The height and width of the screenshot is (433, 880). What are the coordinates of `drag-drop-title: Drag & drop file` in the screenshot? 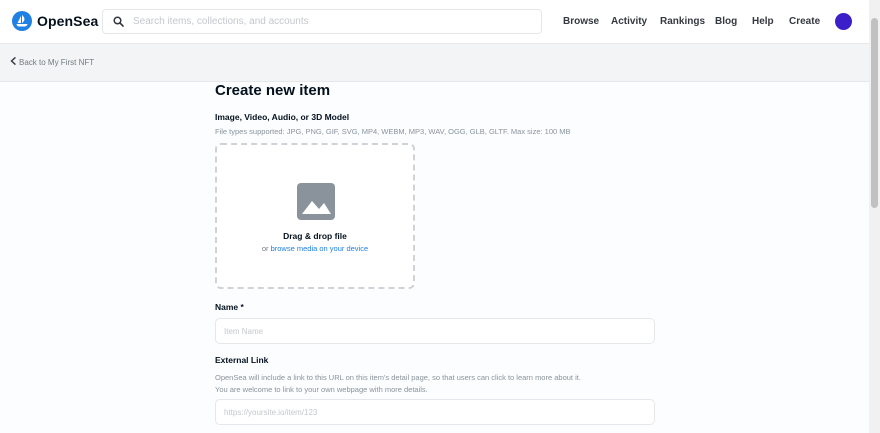 It's located at (315, 236).